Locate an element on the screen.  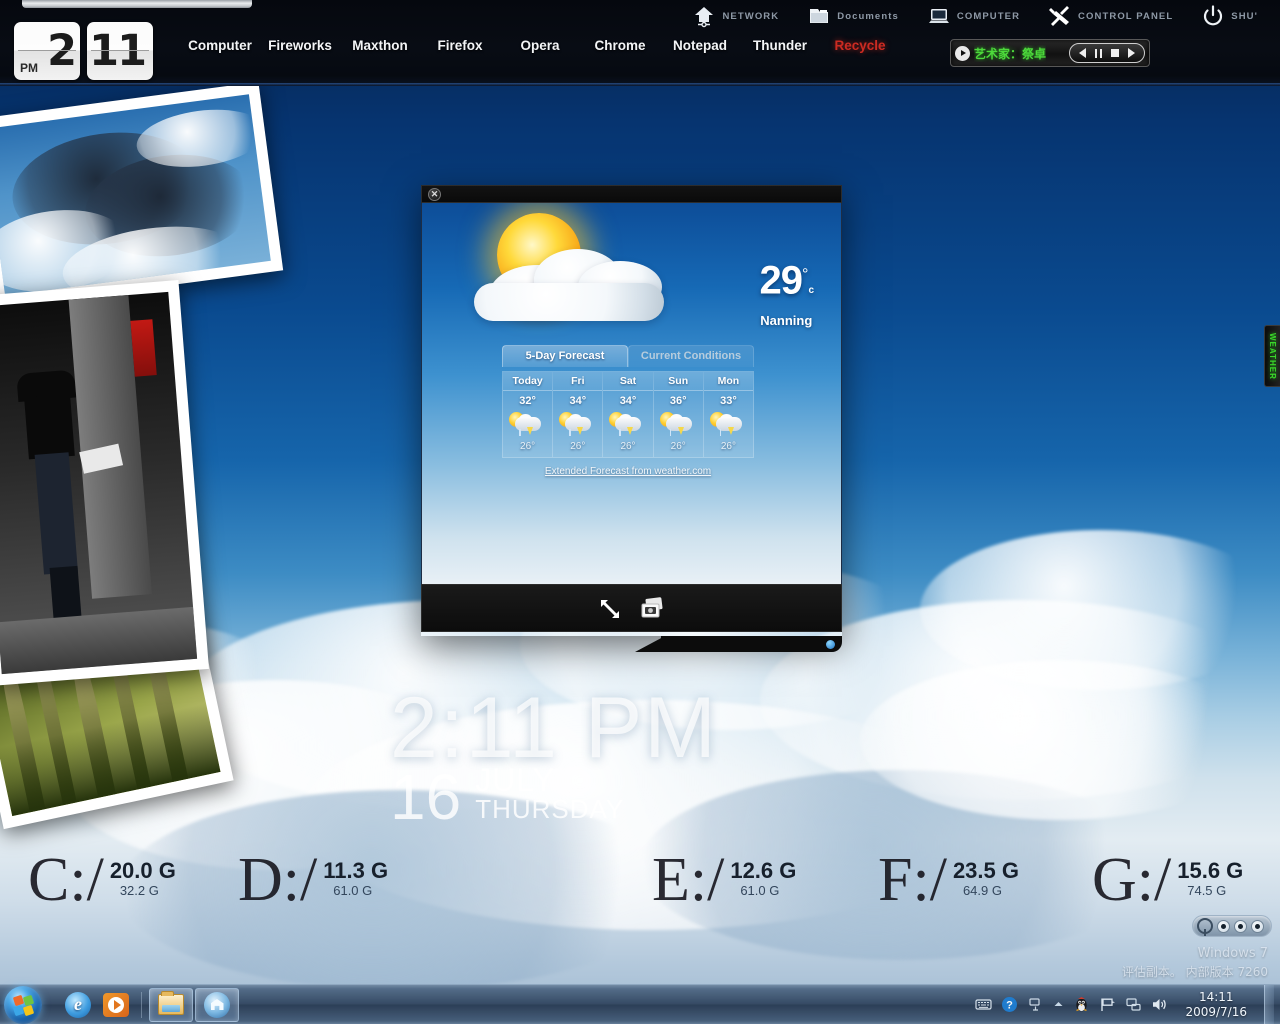
forecast-column: Today 32° 26° is located at coordinates (528, 414).